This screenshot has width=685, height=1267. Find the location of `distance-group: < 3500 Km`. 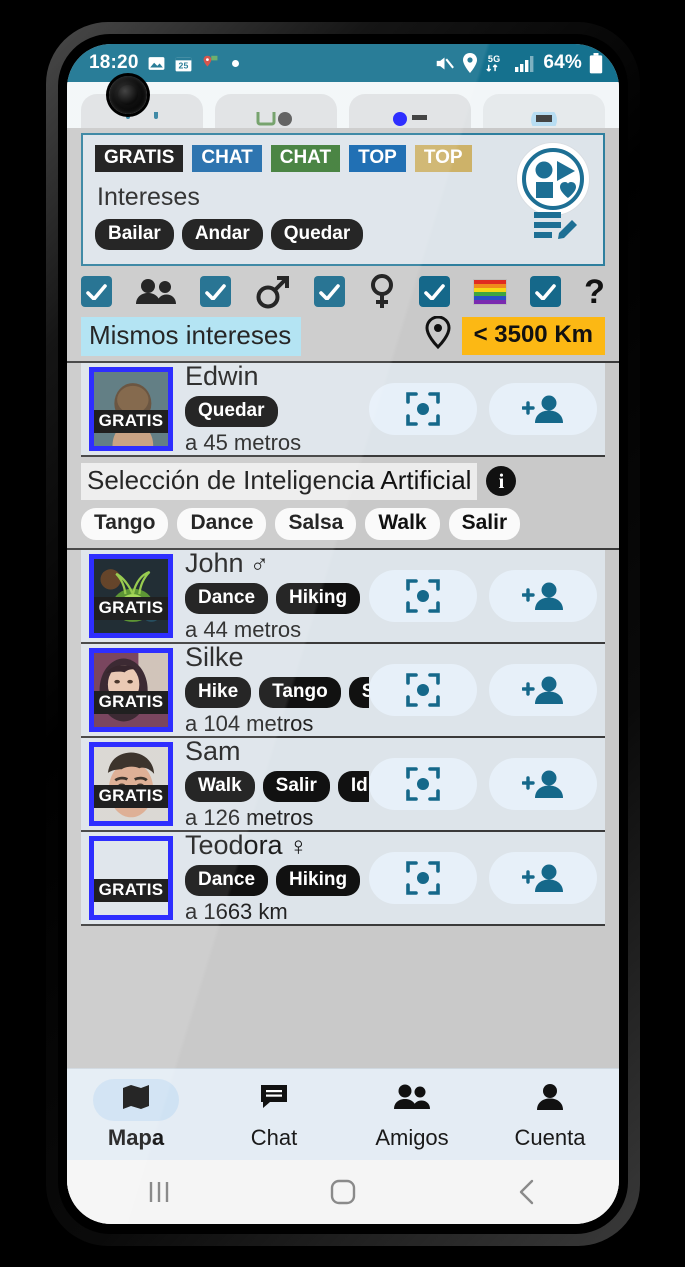

distance-group: < 3500 Km is located at coordinates (514, 336).